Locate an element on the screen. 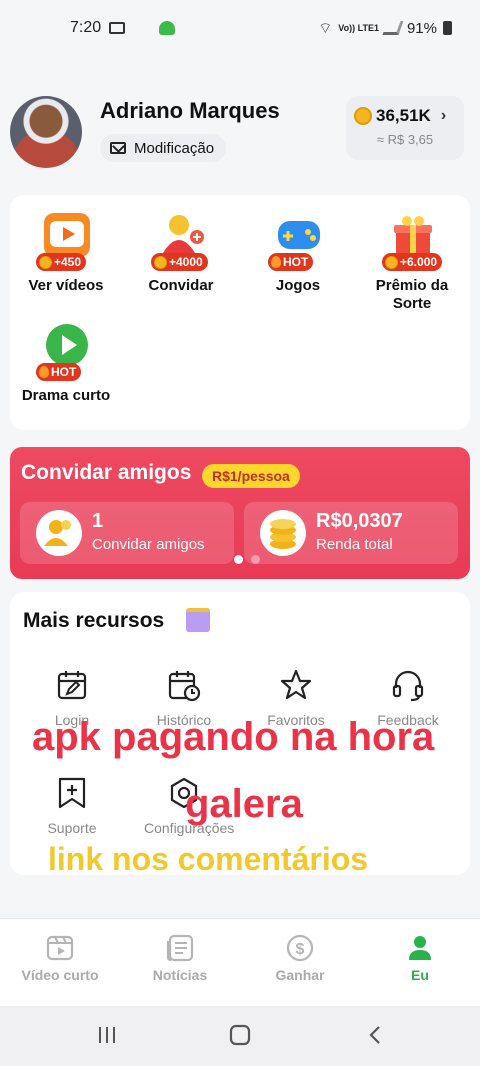 The image size is (480, 1066). play-circle-icon is located at coordinates (67, 345).